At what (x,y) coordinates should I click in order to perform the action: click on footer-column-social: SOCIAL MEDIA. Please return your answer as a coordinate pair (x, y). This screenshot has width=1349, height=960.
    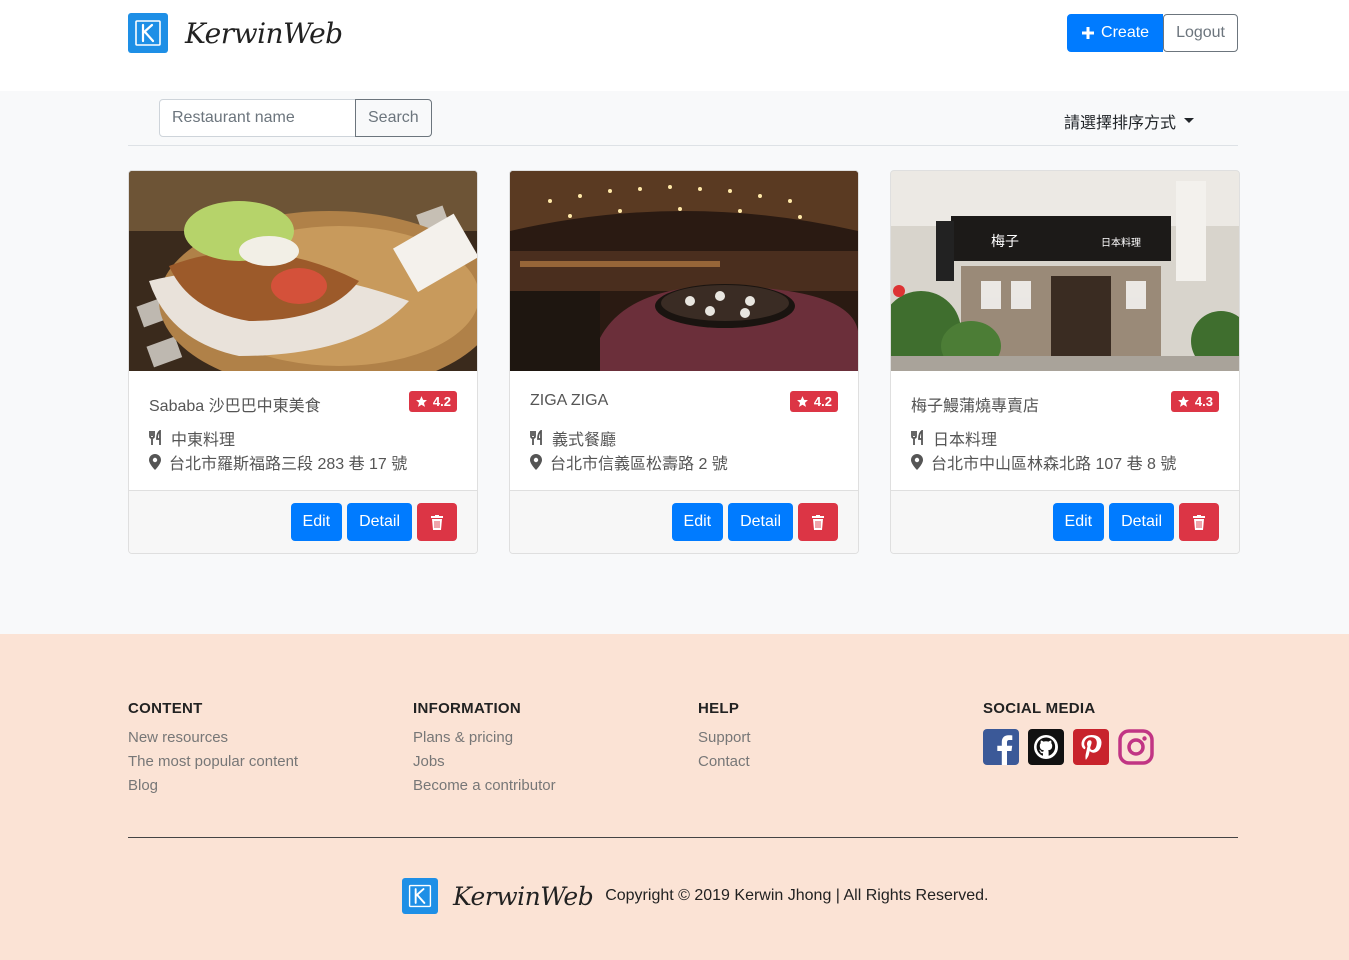
    Looking at the image, I should click on (1068, 732).